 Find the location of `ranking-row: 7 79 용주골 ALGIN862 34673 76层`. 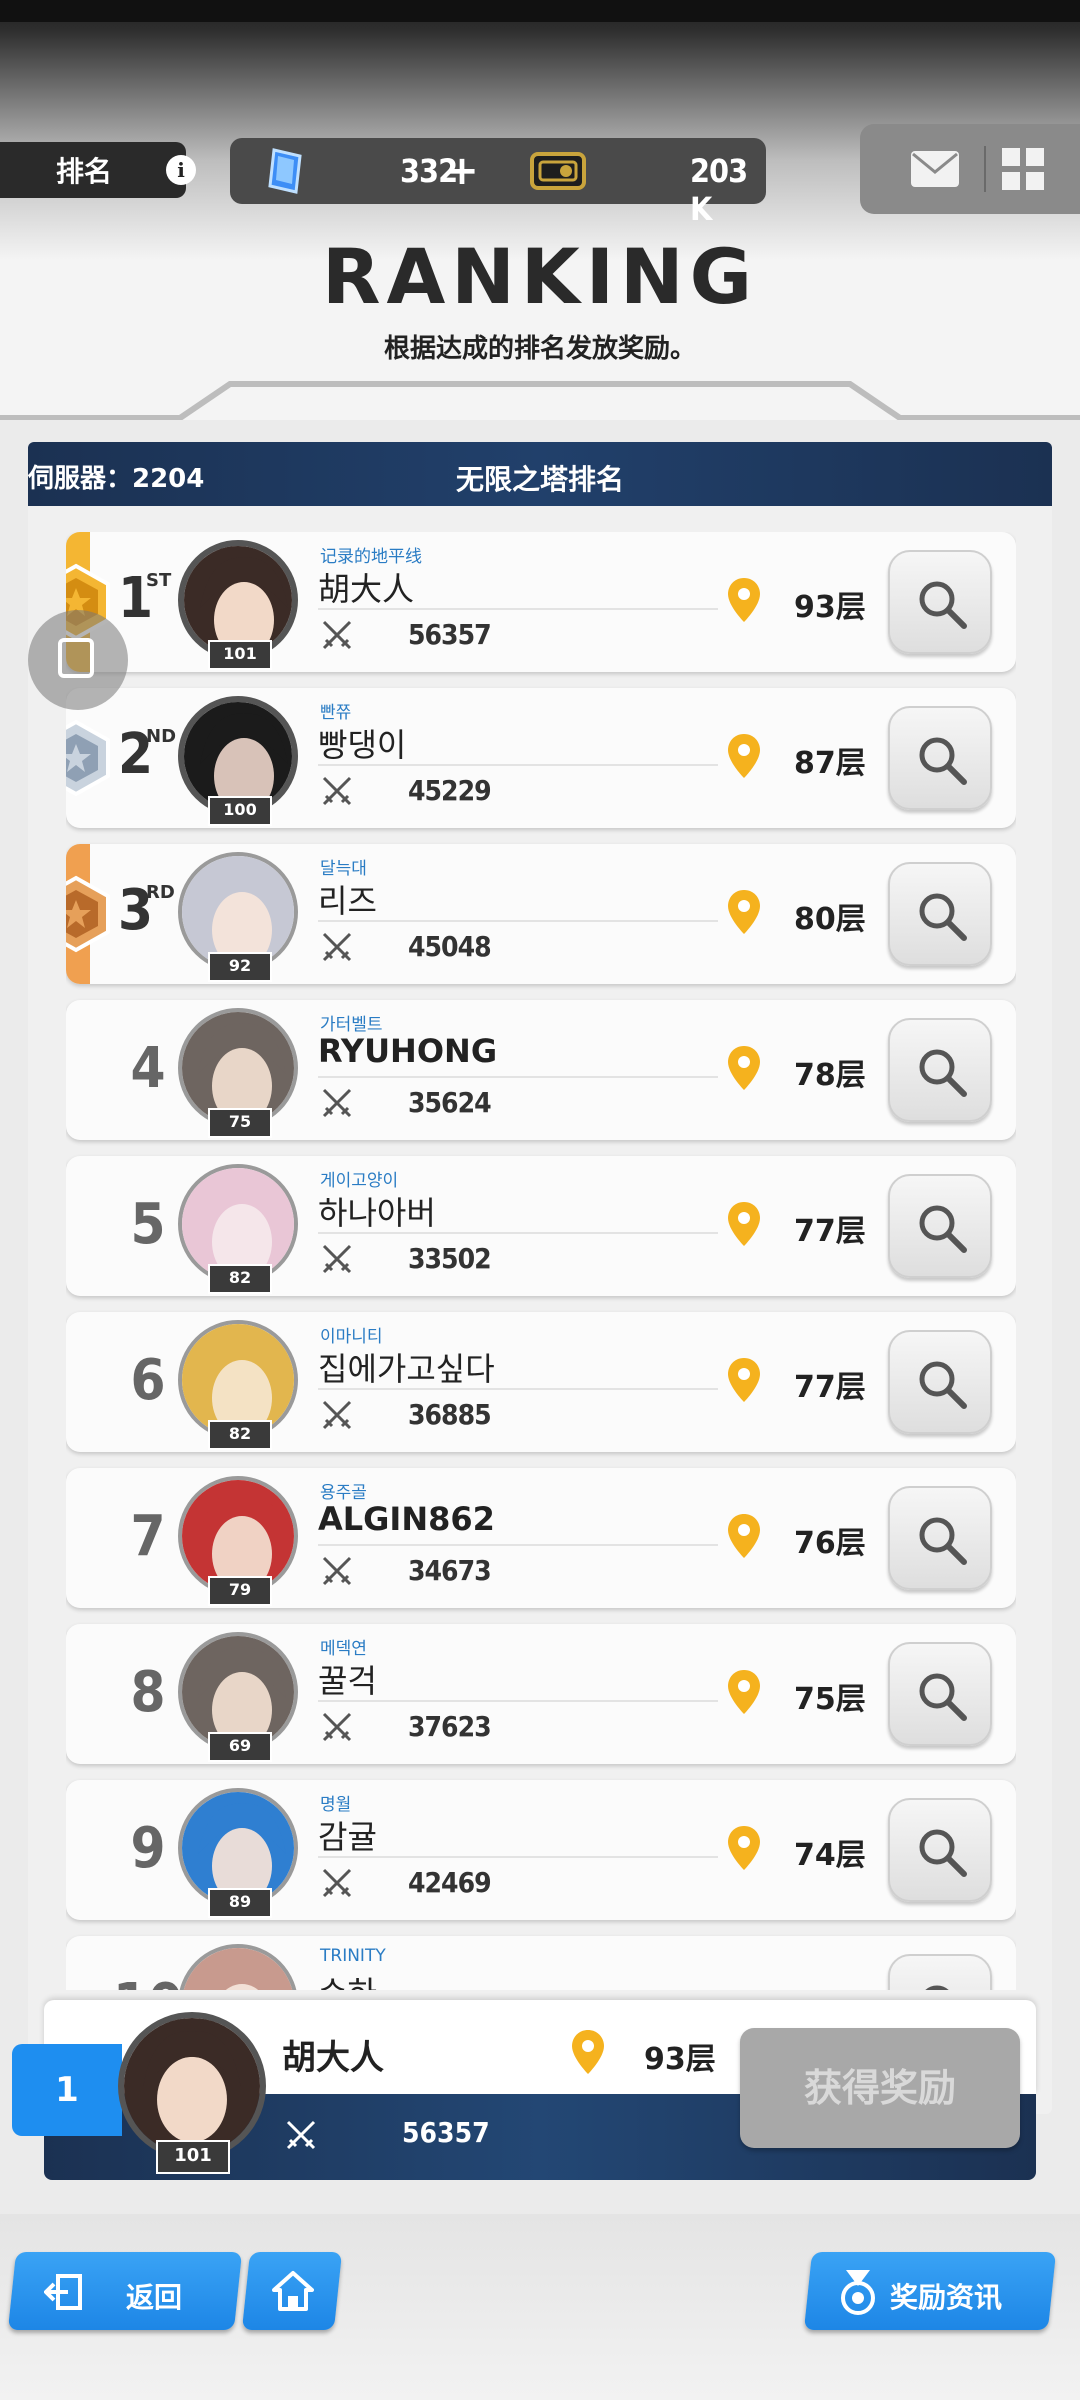

ranking-row: 7 79 용주골 ALGIN862 34673 76层 is located at coordinates (541, 1538).